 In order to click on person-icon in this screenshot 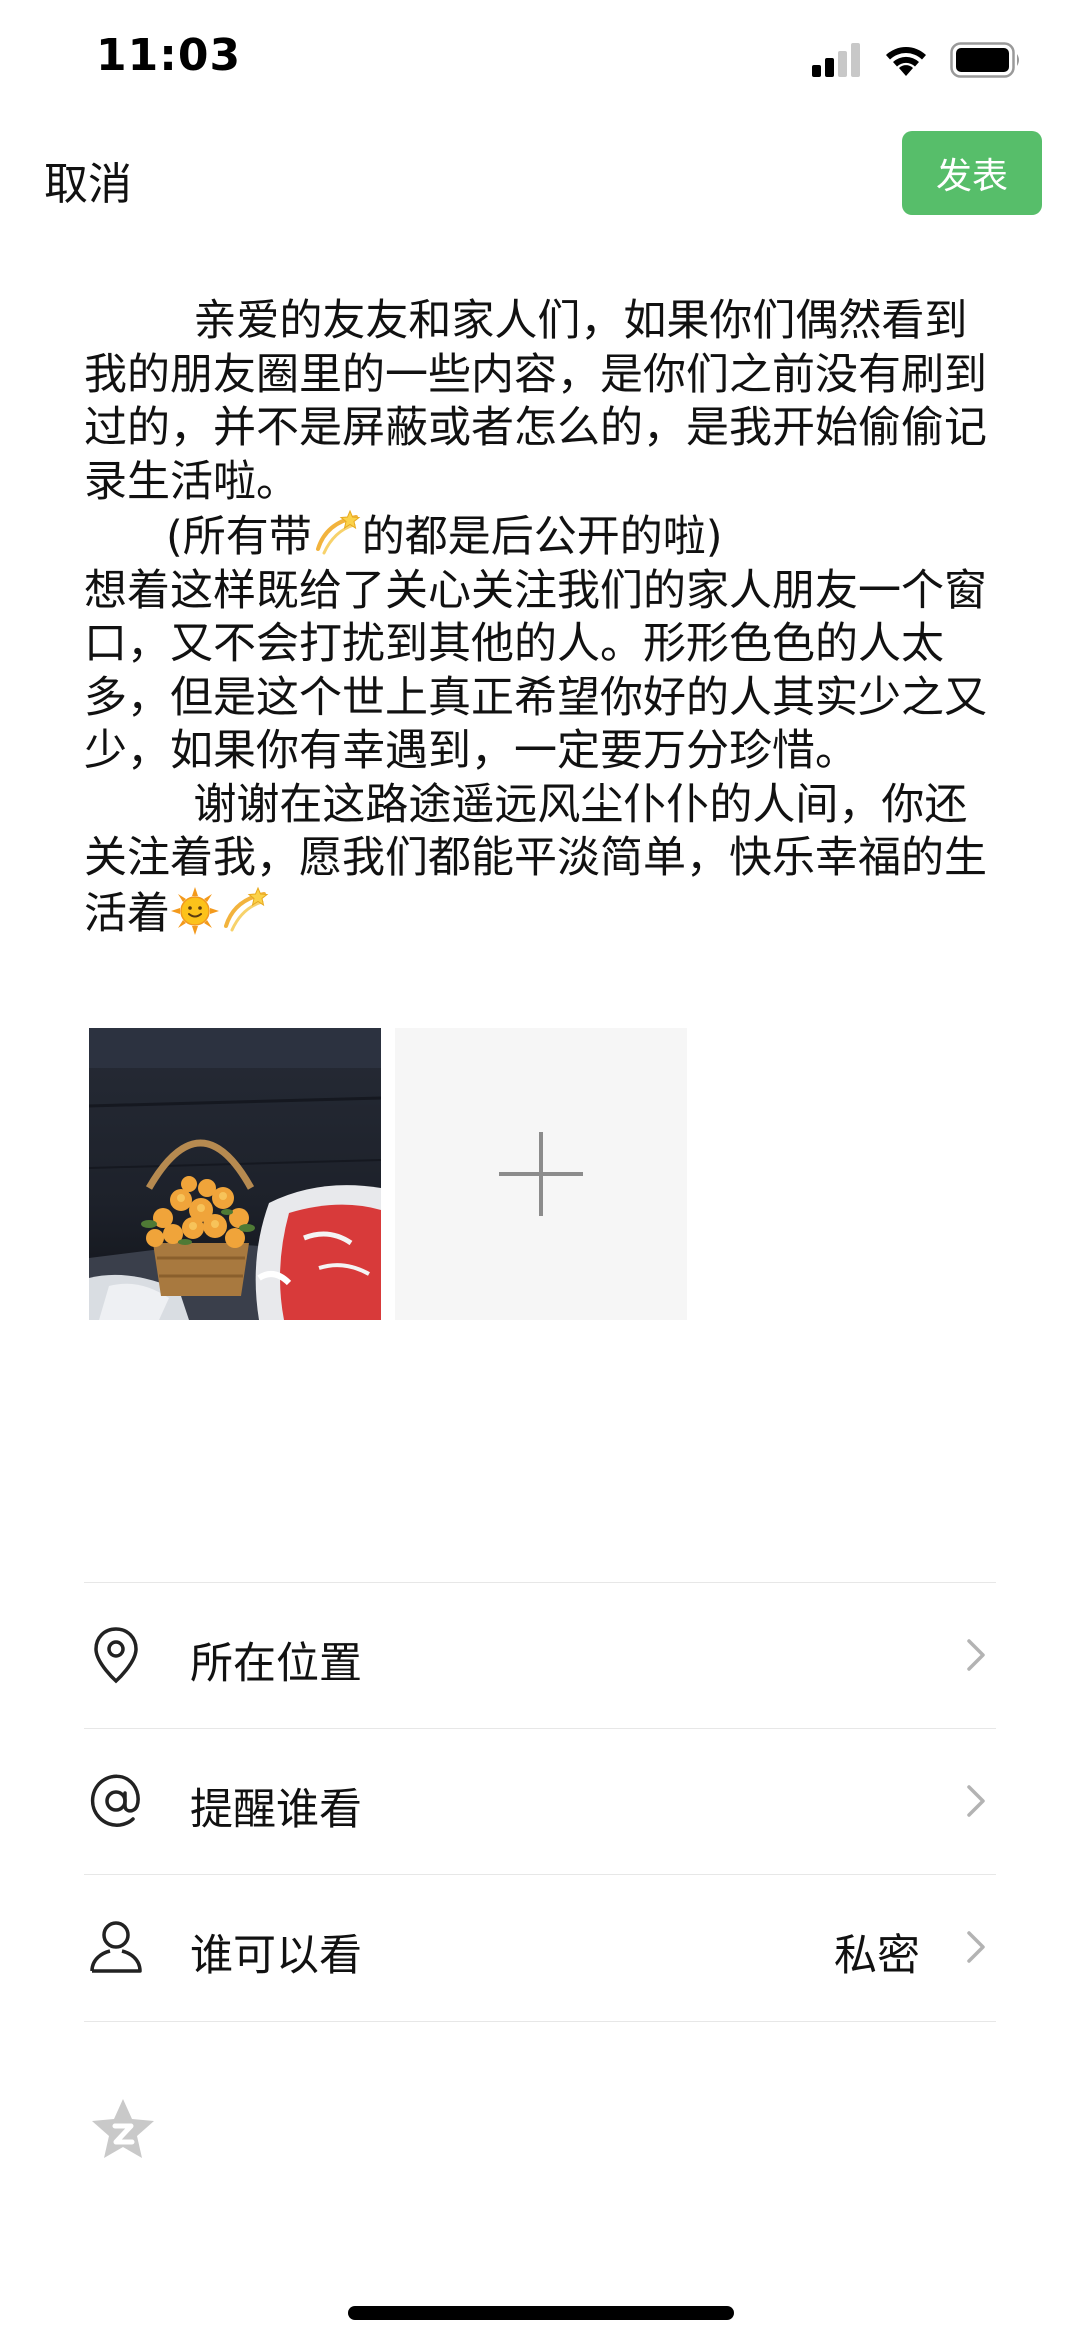, I will do `click(116, 1947)`.